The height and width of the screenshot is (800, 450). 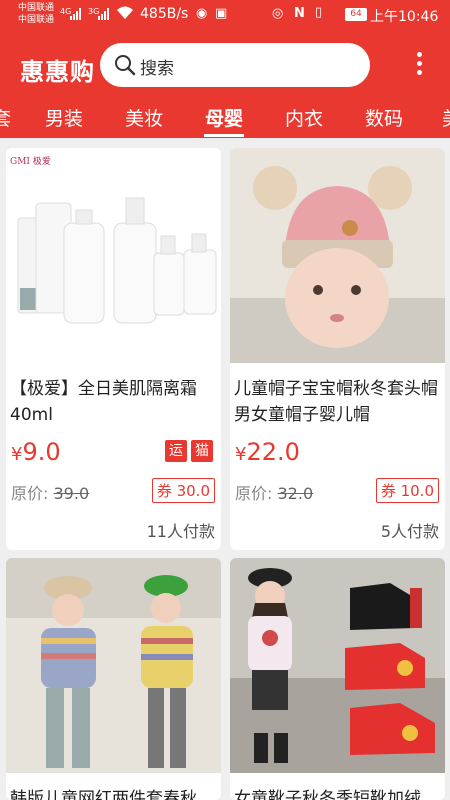 What do you see at coordinates (36, 20) in the screenshot?
I see `carrier-2: 中国联通` at bounding box center [36, 20].